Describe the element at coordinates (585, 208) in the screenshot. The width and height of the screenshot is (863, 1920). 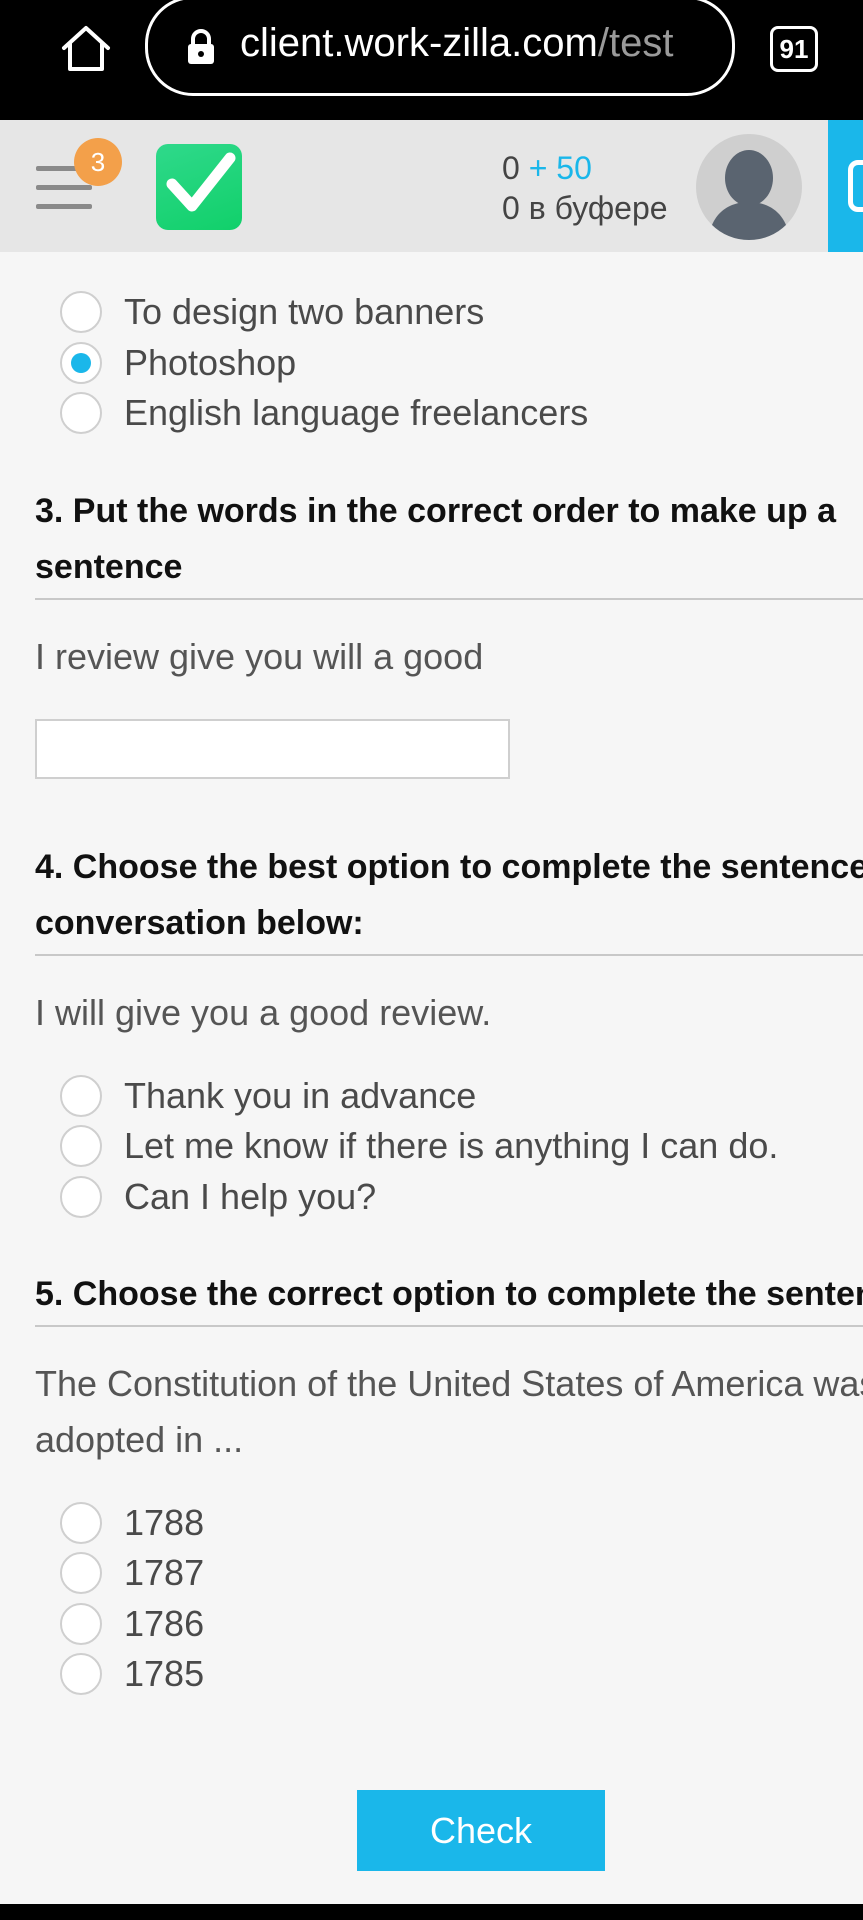
I see `buffer-text: 0 в буфере` at that location.